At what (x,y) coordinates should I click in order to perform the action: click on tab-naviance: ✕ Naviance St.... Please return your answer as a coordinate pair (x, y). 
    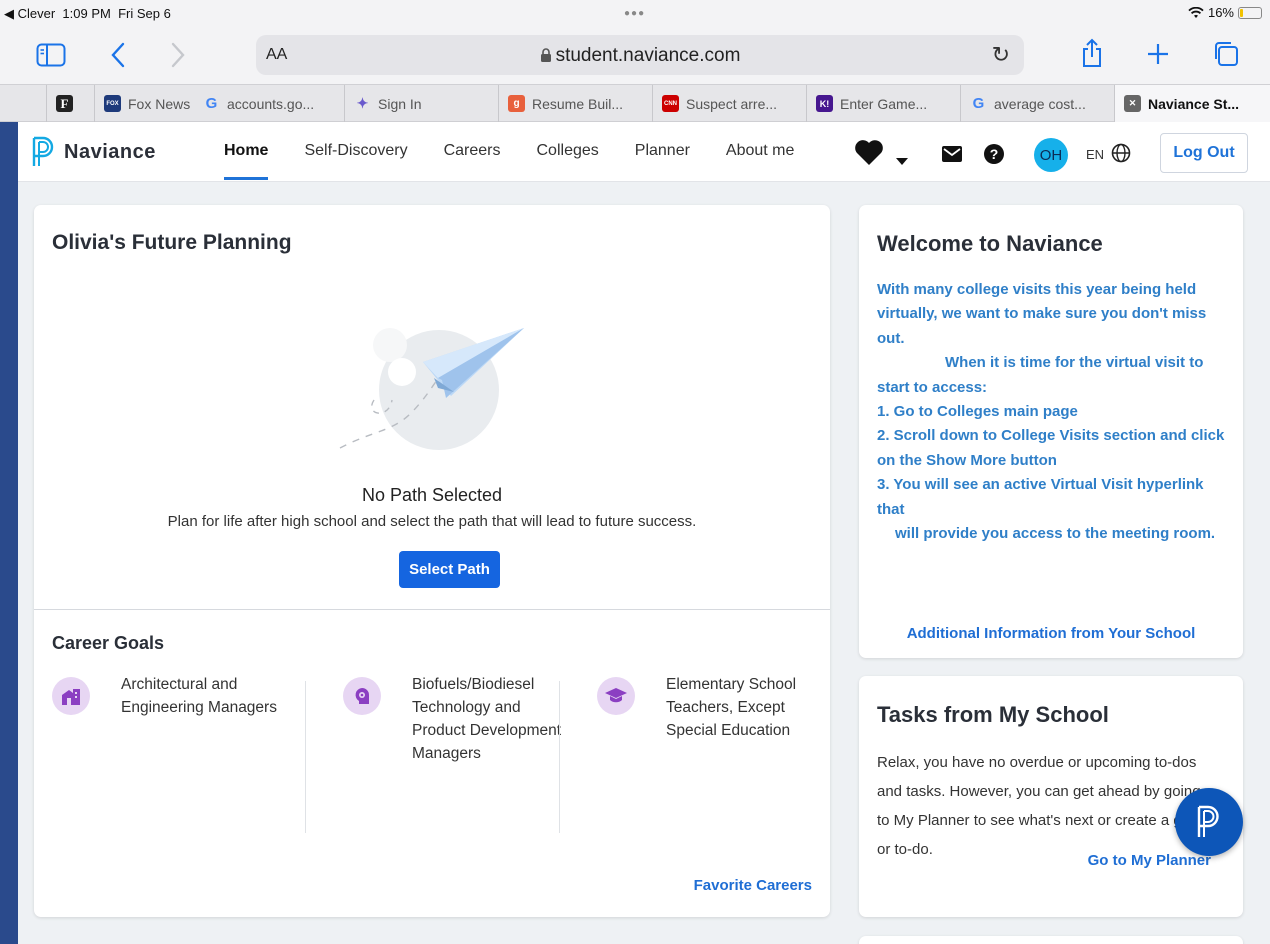
    Looking at the image, I should click on (1192, 103).